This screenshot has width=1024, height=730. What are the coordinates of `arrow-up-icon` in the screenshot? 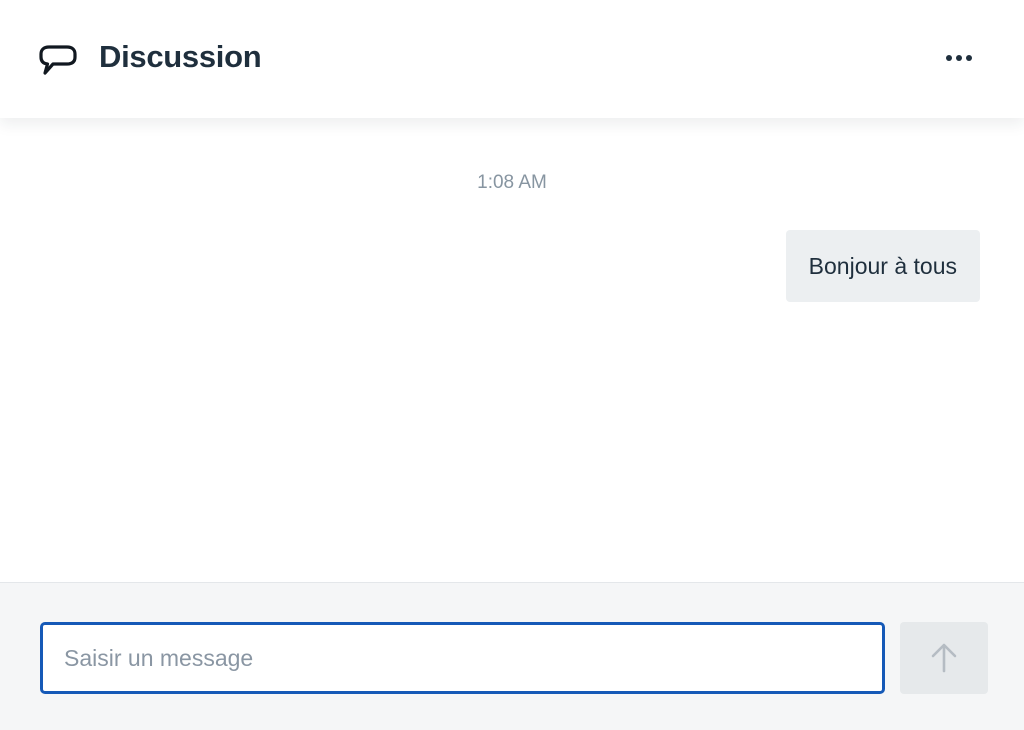 It's located at (944, 658).